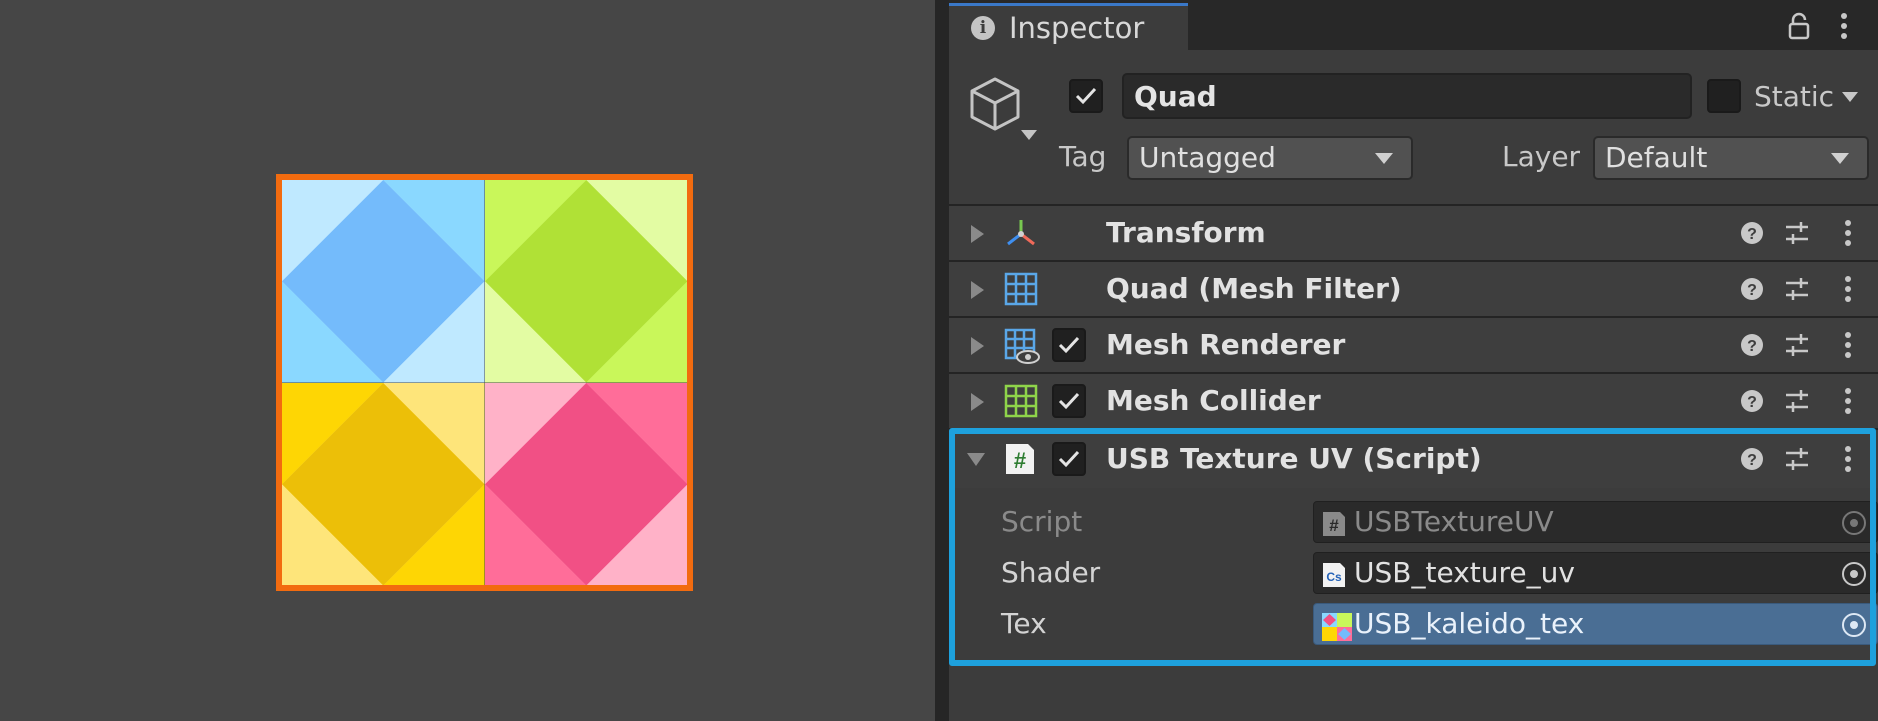 Image resolution: width=1878 pixels, height=721 pixels. Describe the element at coordinates (1051, 572) in the screenshot. I see `property-label-shader: Shader` at that location.